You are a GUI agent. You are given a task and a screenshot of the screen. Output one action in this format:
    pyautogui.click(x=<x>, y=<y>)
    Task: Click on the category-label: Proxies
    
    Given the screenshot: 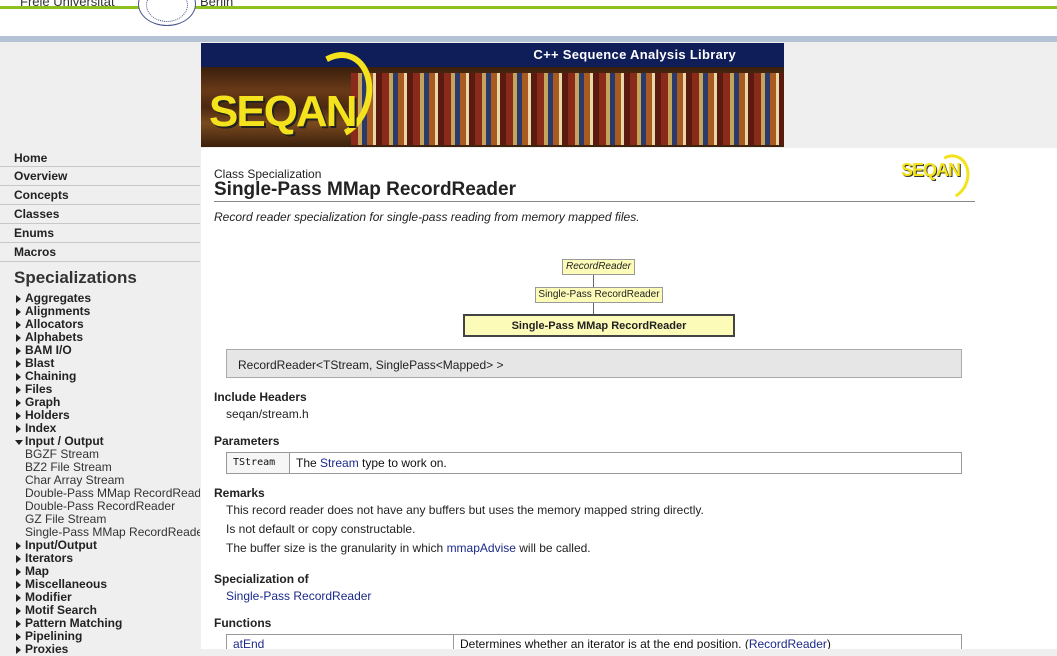 What is the action you would take?
    pyautogui.click(x=47, y=649)
    